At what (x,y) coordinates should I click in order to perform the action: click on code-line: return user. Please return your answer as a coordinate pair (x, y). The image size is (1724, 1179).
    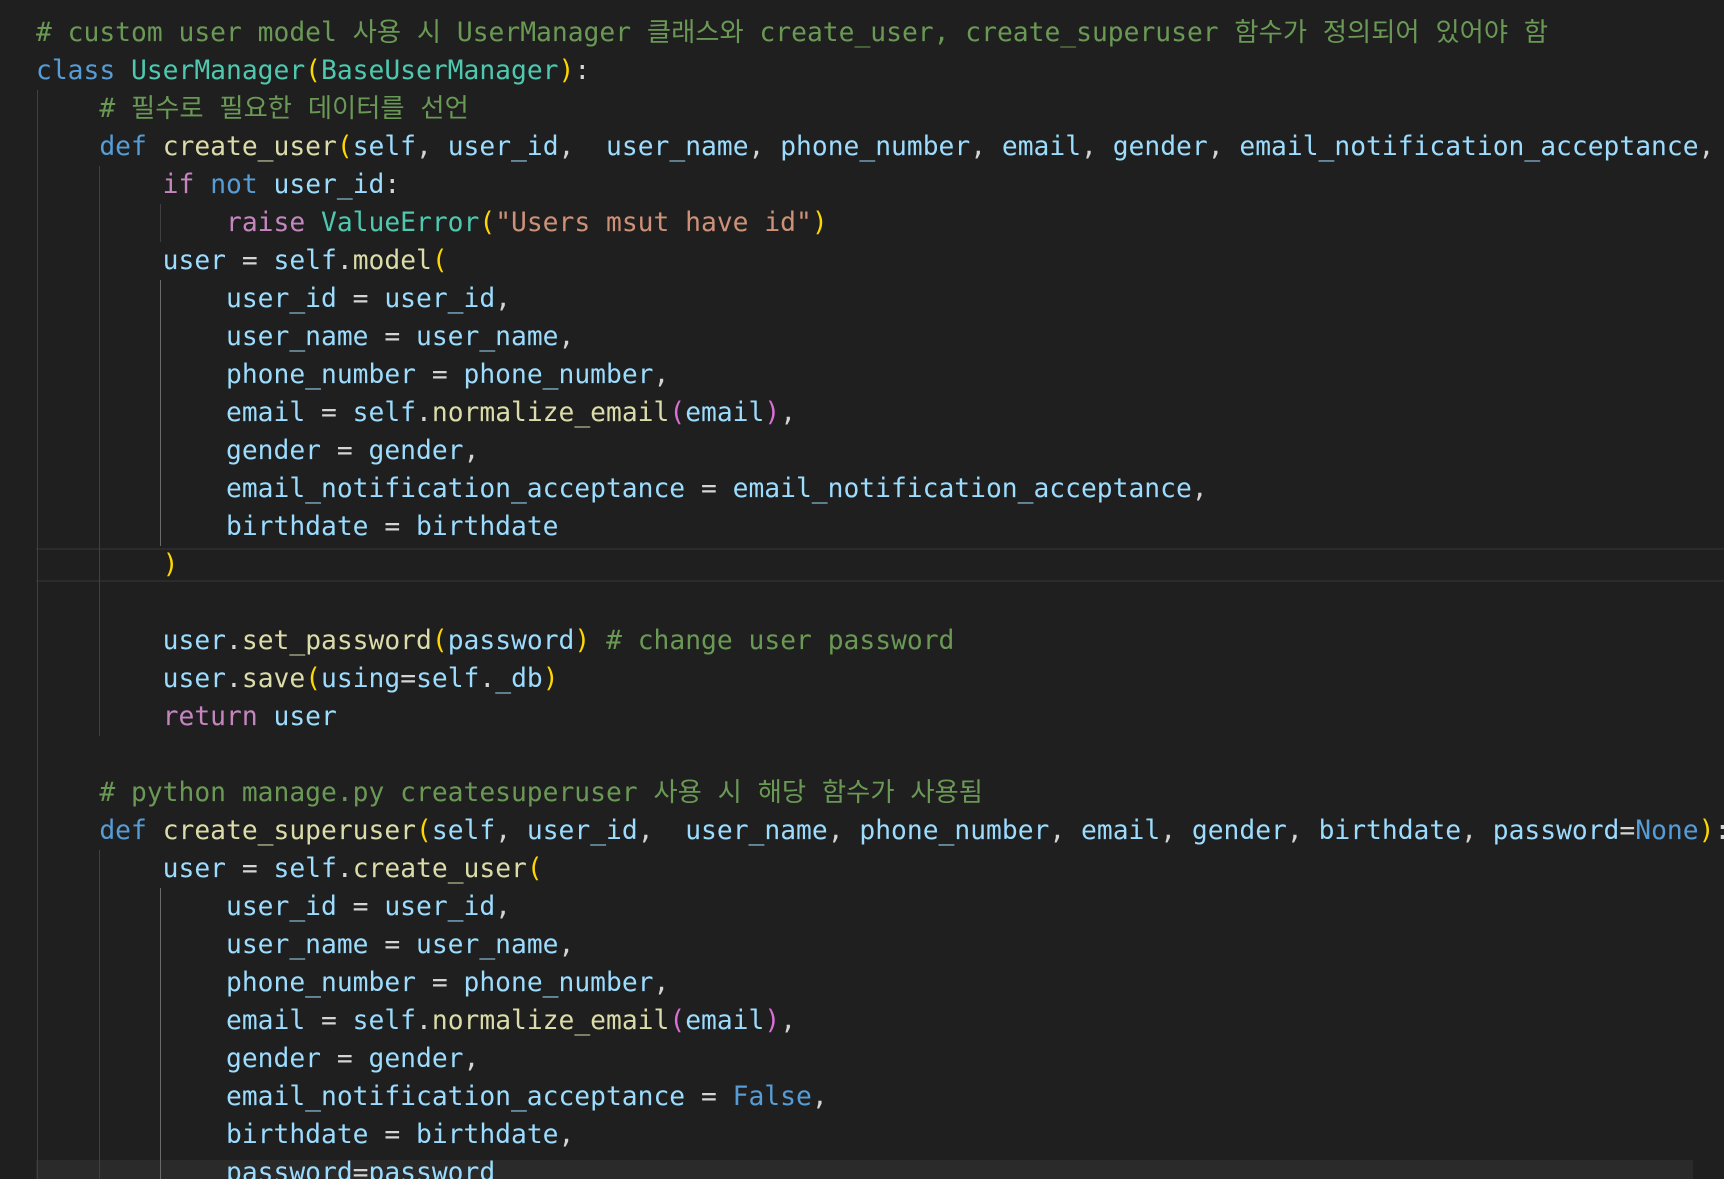
    Looking at the image, I should click on (186, 717).